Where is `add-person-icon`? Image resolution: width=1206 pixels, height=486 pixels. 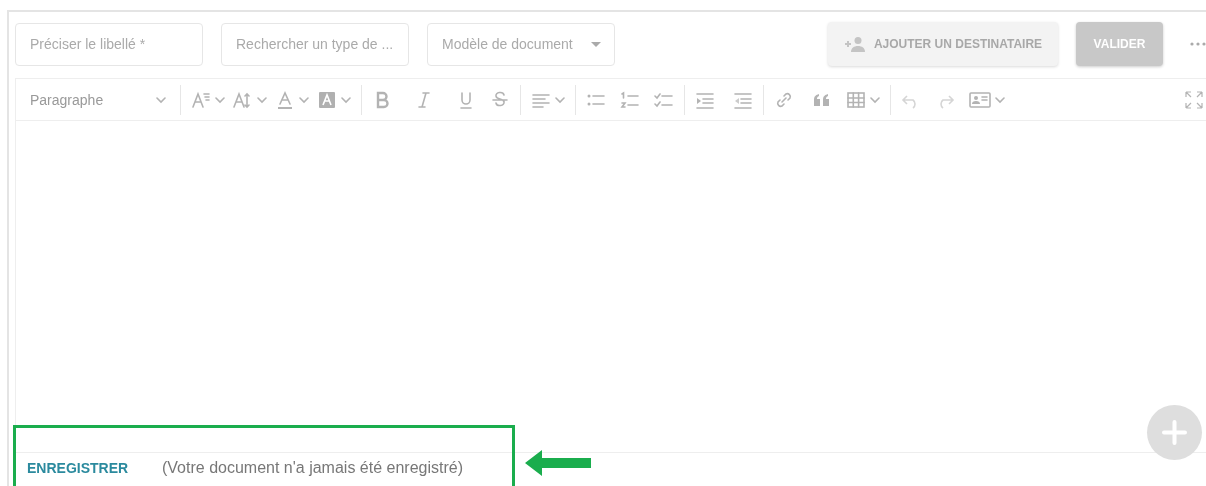
add-person-icon is located at coordinates (854, 44).